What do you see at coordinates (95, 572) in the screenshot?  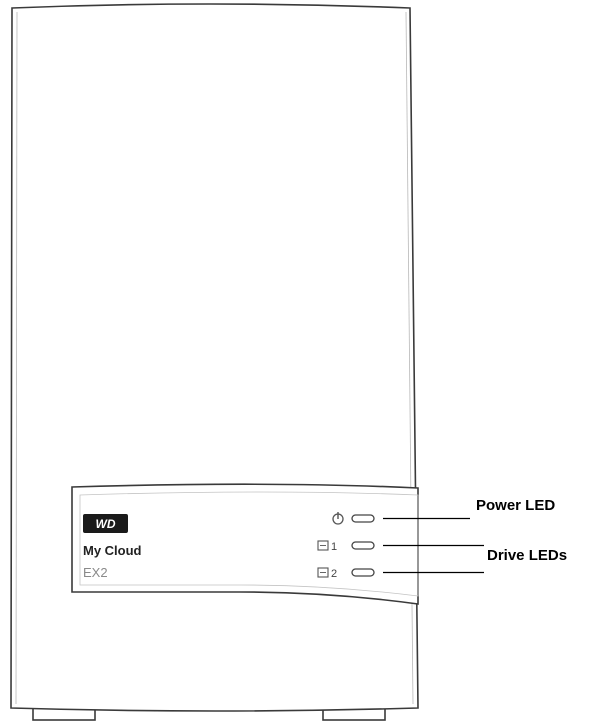 I see `model-number: EX2` at bounding box center [95, 572].